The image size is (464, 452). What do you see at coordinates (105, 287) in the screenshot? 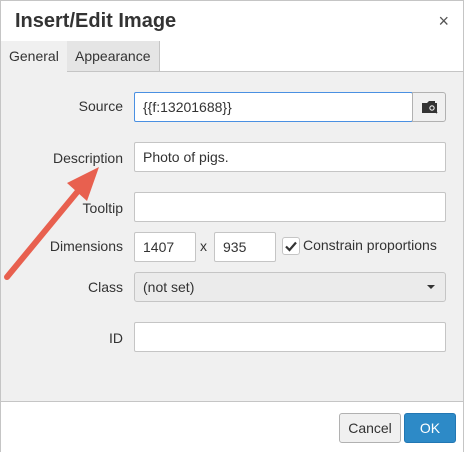
I see `class-label: Class` at bounding box center [105, 287].